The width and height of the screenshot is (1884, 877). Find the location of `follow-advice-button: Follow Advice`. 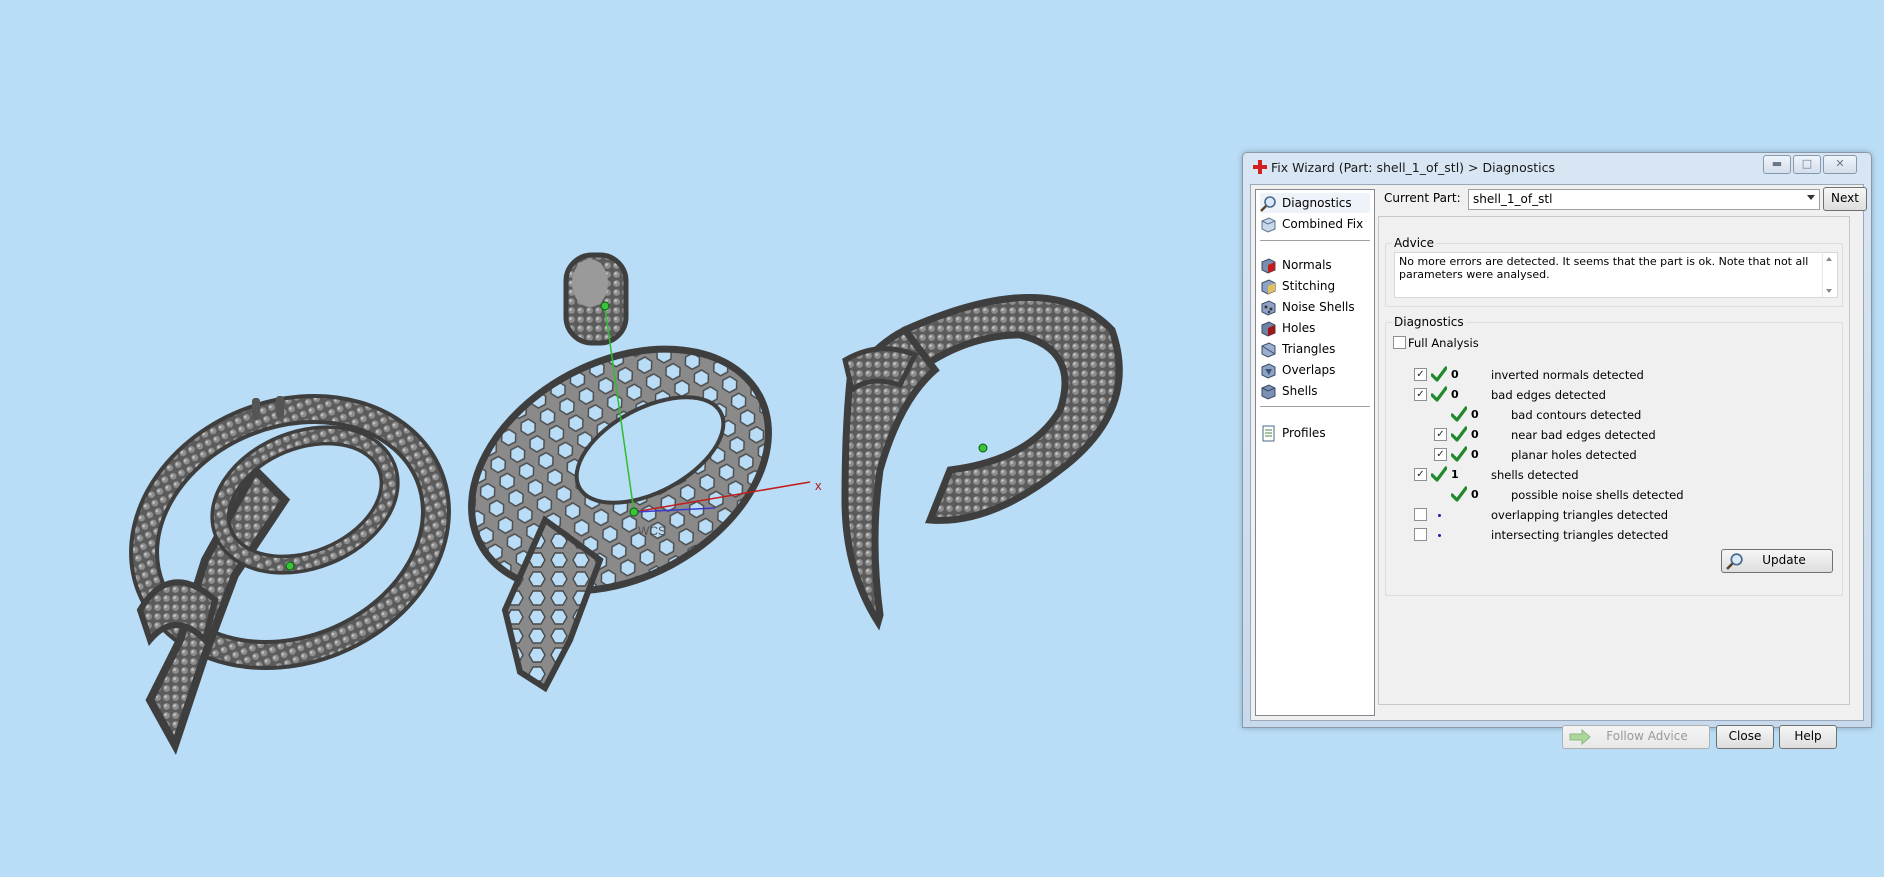

follow-advice-button: Follow Advice is located at coordinates (1636, 737).